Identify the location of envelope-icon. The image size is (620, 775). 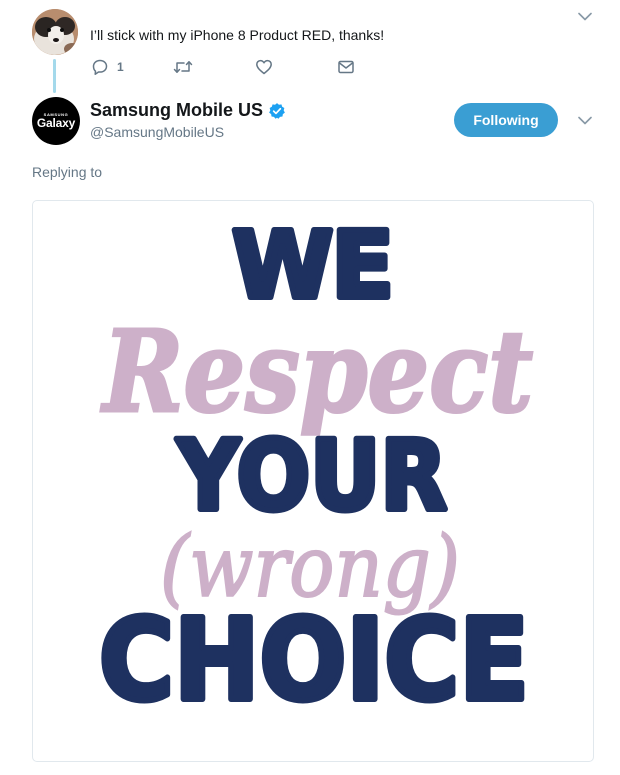
(346, 67).